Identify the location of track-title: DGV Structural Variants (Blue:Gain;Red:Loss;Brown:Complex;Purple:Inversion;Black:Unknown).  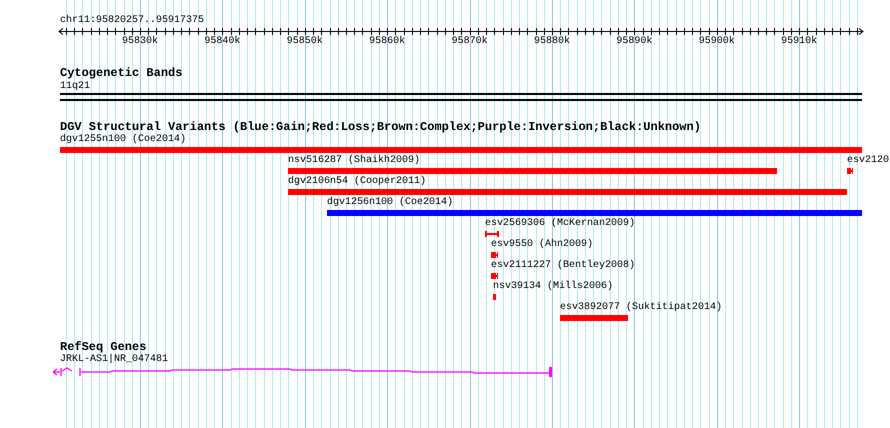
(380, 127).